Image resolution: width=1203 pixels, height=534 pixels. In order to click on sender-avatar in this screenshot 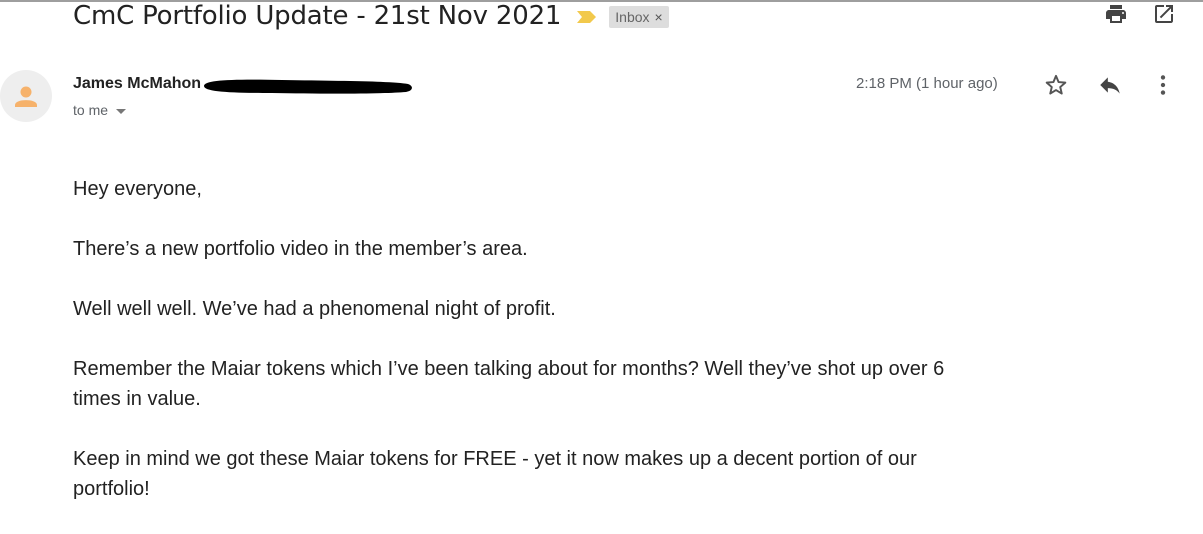, I will do `click(26, 96)`.